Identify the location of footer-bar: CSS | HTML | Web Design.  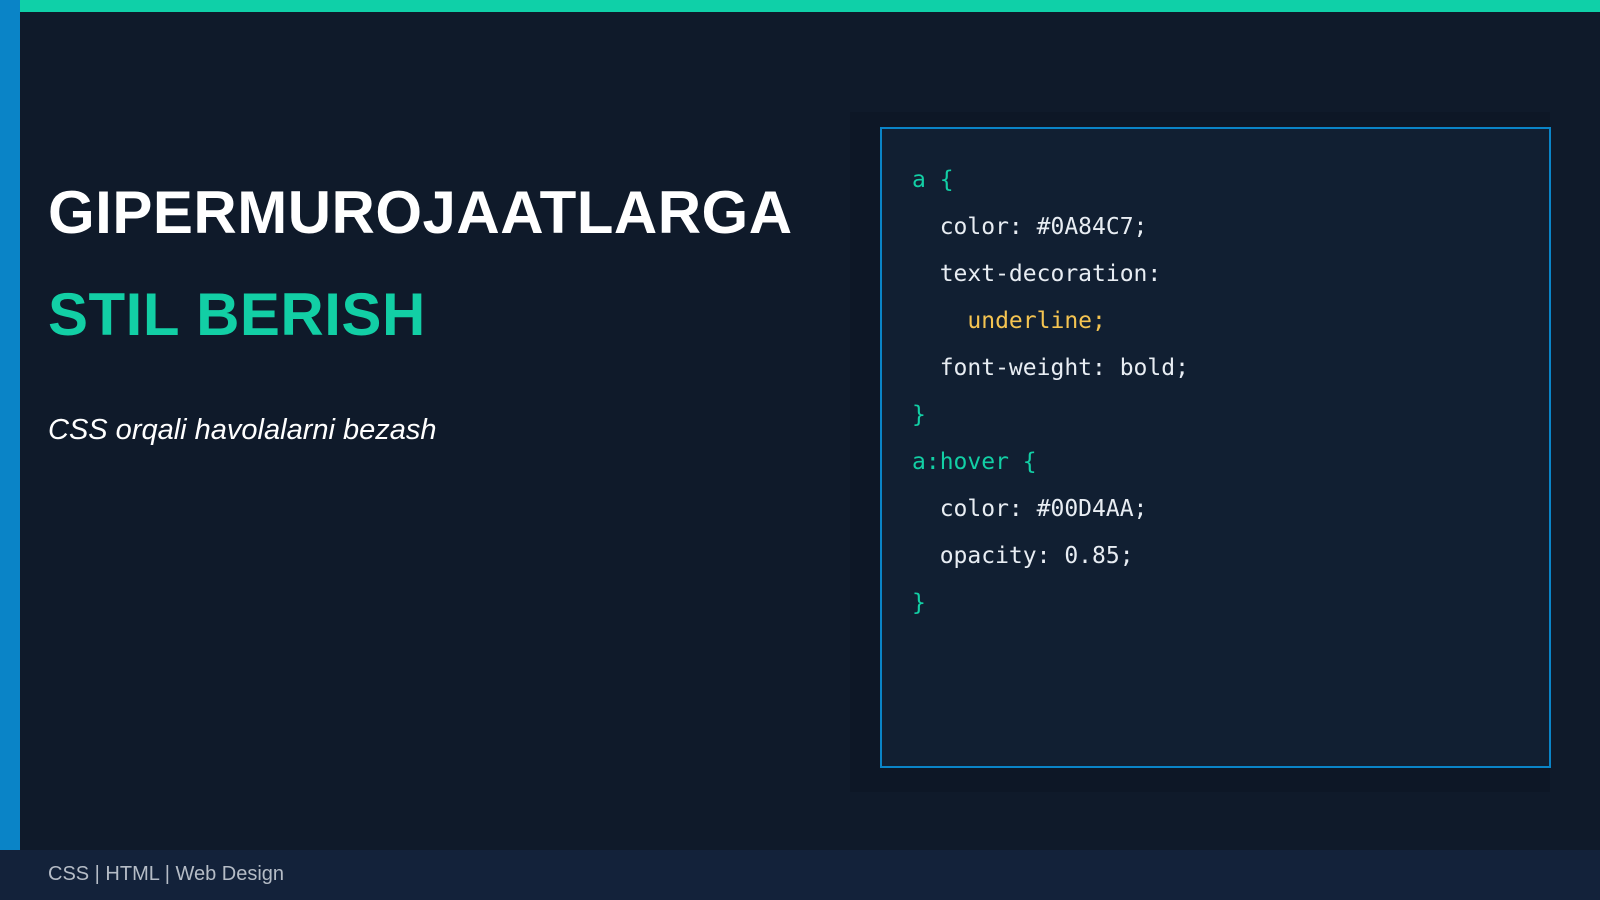
(800, 875).